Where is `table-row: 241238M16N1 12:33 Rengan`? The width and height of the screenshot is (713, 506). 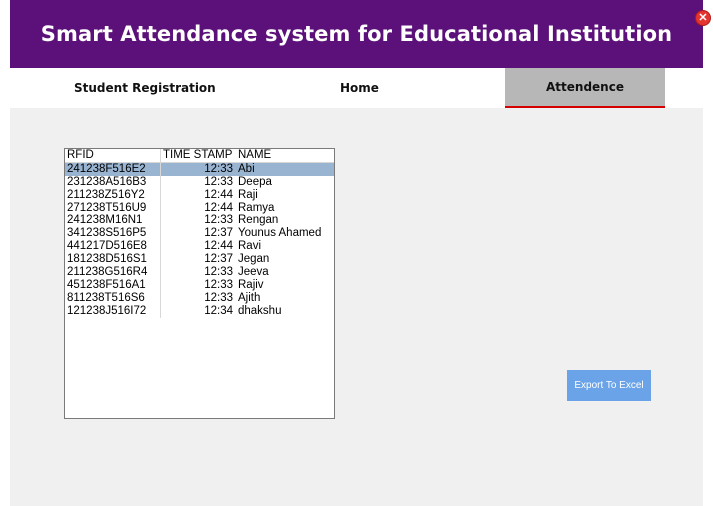
table-row: 241238M16N1 12:33 Rengan is located at coordinates (199, 221).